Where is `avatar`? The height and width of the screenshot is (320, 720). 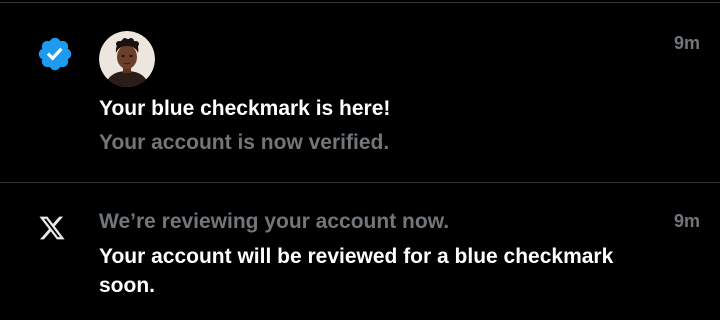
avatar is located at coordinates (127, 59).